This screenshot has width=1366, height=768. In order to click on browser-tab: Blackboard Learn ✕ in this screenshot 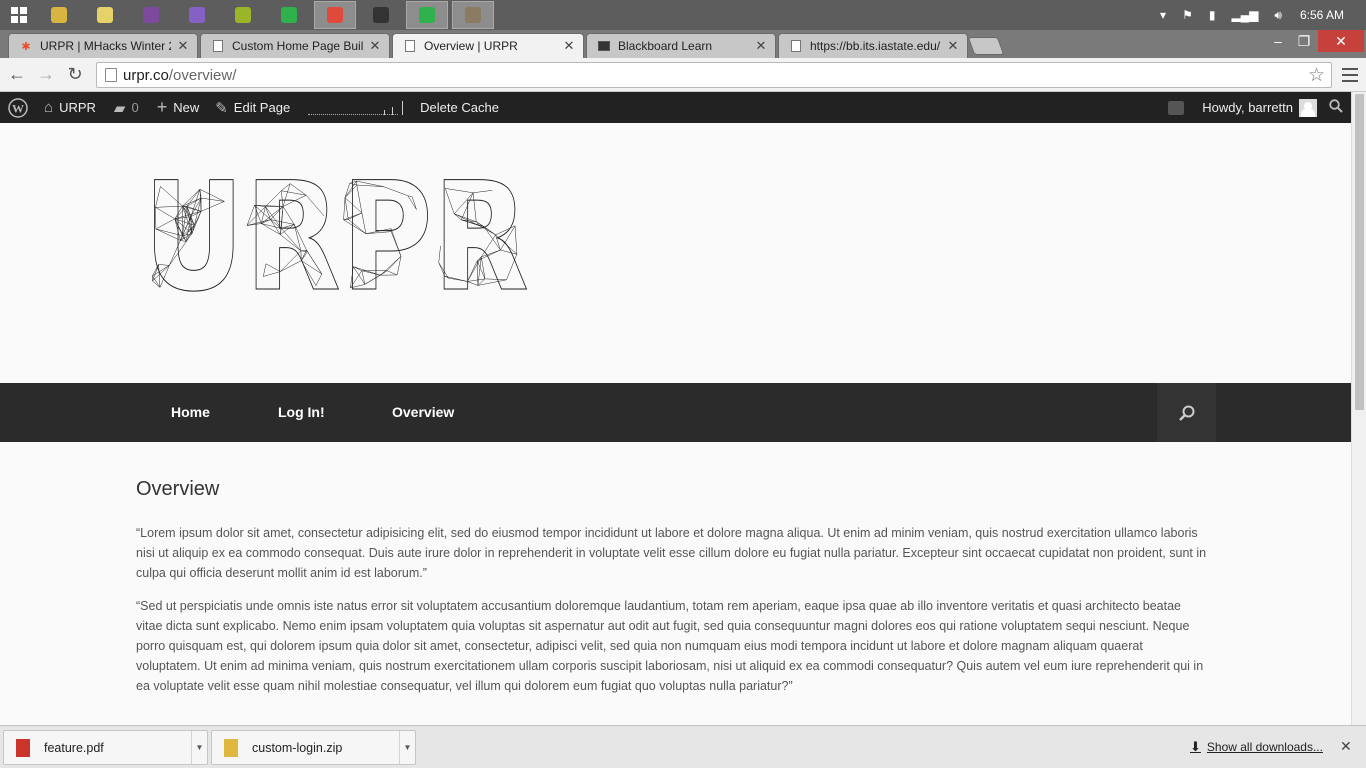, I will do `click(681, 45)`.